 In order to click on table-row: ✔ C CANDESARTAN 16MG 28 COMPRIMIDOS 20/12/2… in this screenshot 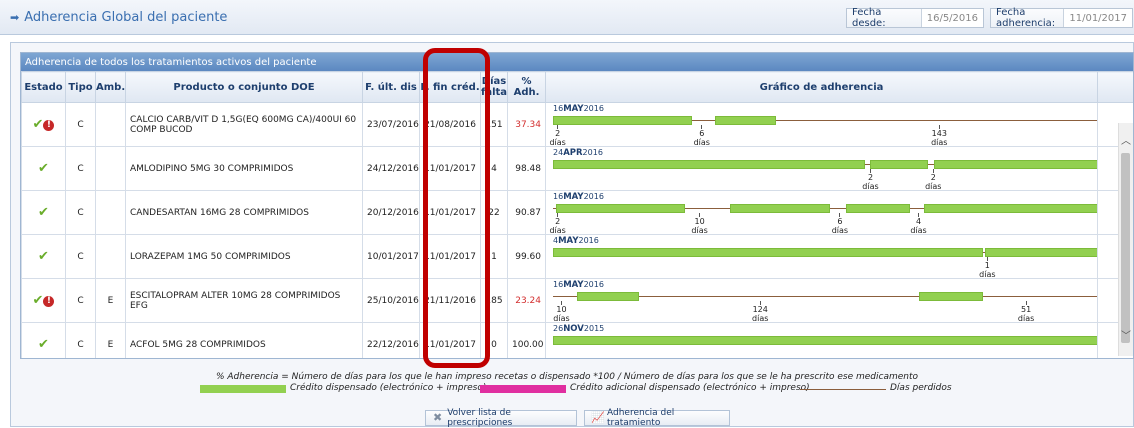, I will do `click(577, 212)`.